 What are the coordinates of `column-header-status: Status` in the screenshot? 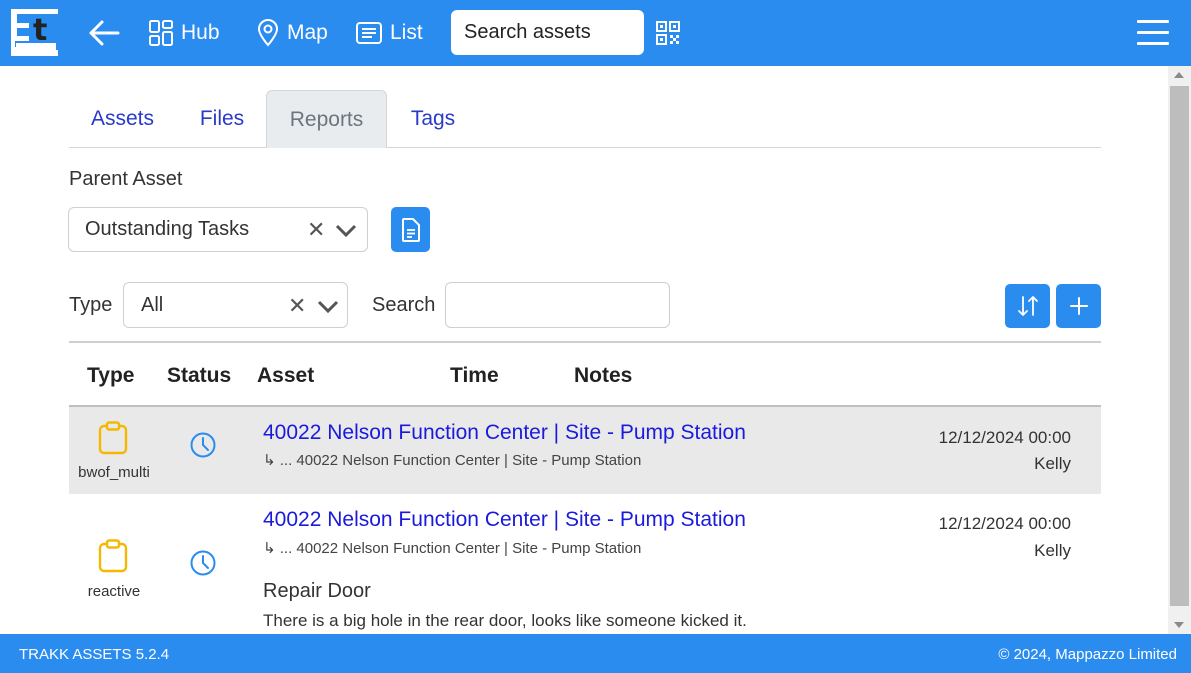 It's located at (199, 376).